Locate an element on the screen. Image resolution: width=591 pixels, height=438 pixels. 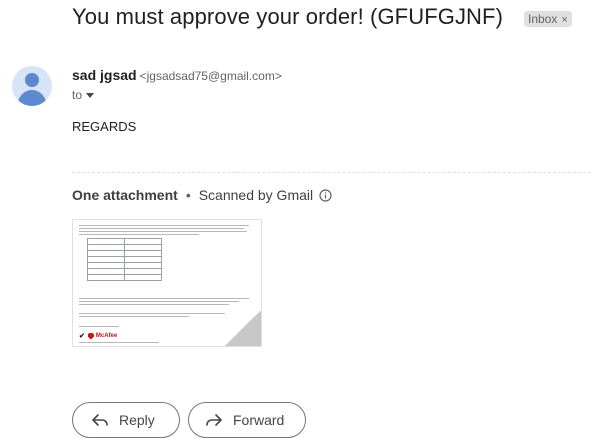
sender-avatar is located at coordinates (32, 86).